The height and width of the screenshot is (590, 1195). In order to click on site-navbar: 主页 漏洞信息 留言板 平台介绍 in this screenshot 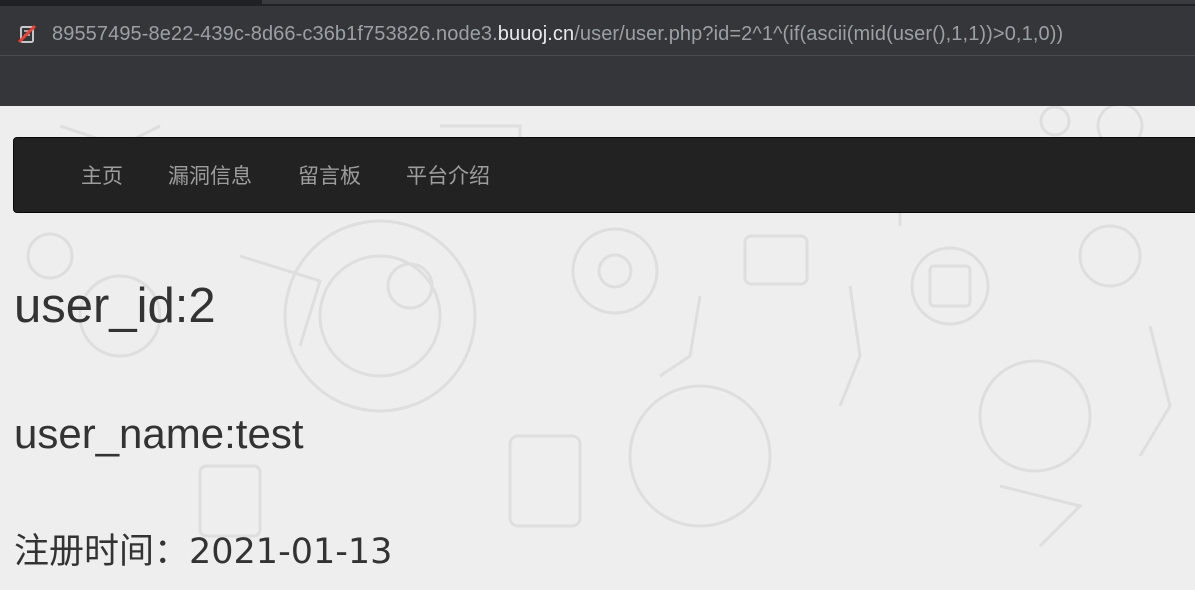, I will do `click(604, 175)`.